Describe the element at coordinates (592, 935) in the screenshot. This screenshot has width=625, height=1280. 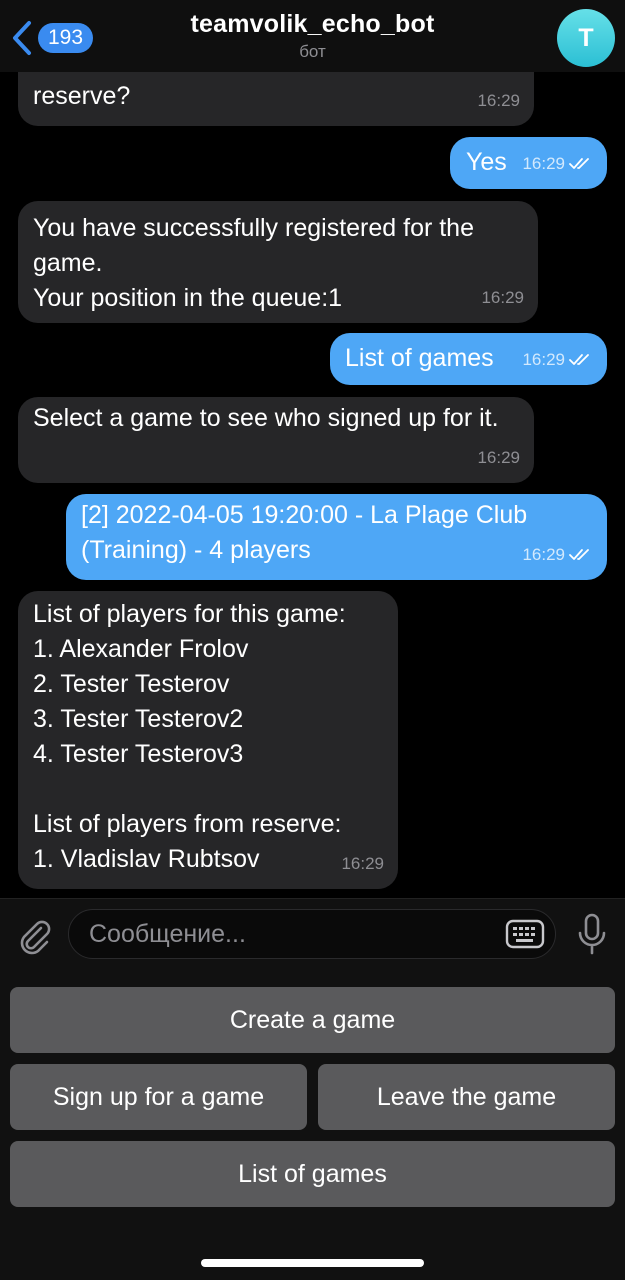
I see `microphone-icon` at that location.